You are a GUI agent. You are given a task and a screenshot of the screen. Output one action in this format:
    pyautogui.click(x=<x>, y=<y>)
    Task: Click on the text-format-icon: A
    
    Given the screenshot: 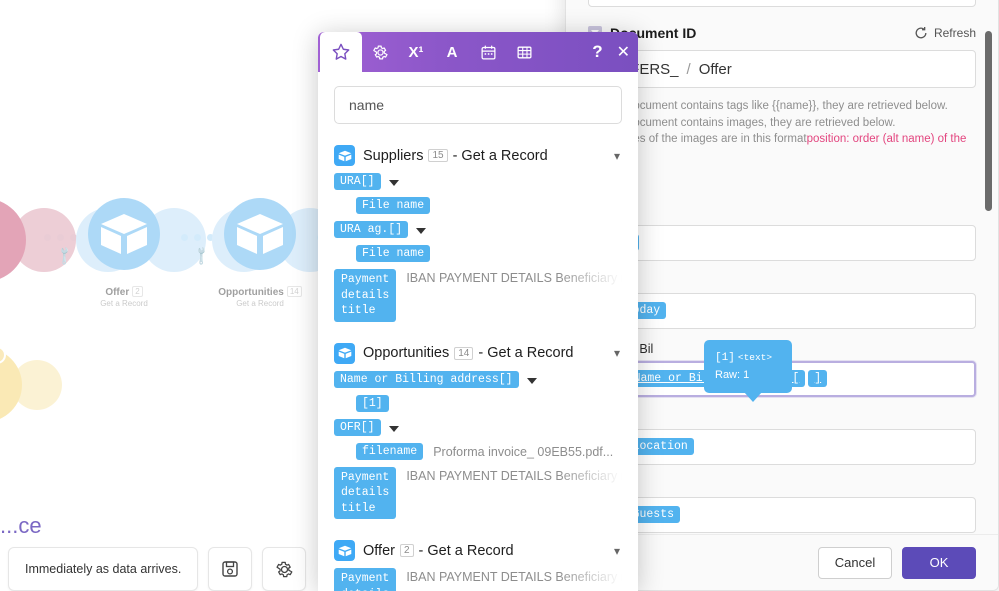 What is the action you would take?
    pyautogui.click(x=452, y=52)
    